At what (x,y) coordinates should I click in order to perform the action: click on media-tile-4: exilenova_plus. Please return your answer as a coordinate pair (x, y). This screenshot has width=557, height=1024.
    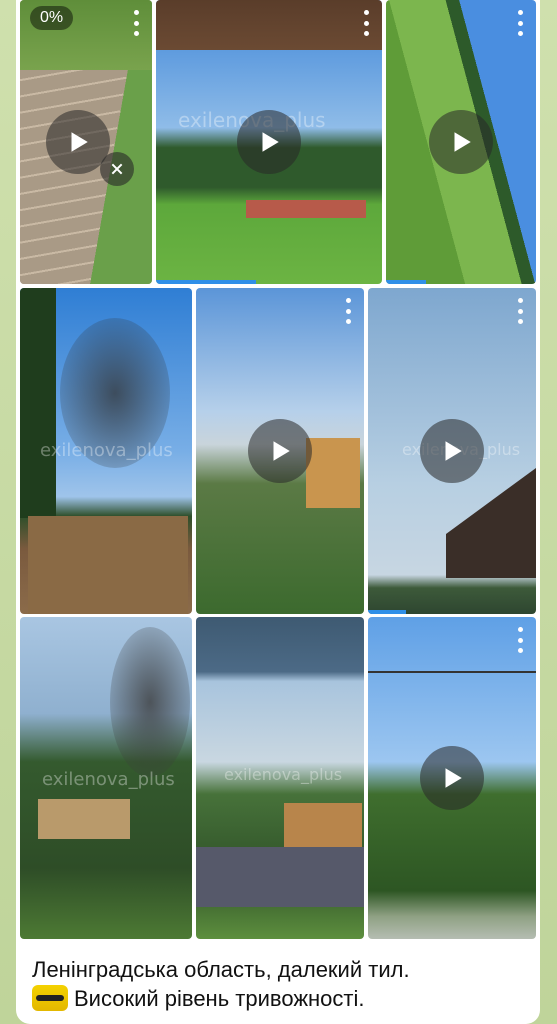
    Looking at the image, I should click on (106, 451).